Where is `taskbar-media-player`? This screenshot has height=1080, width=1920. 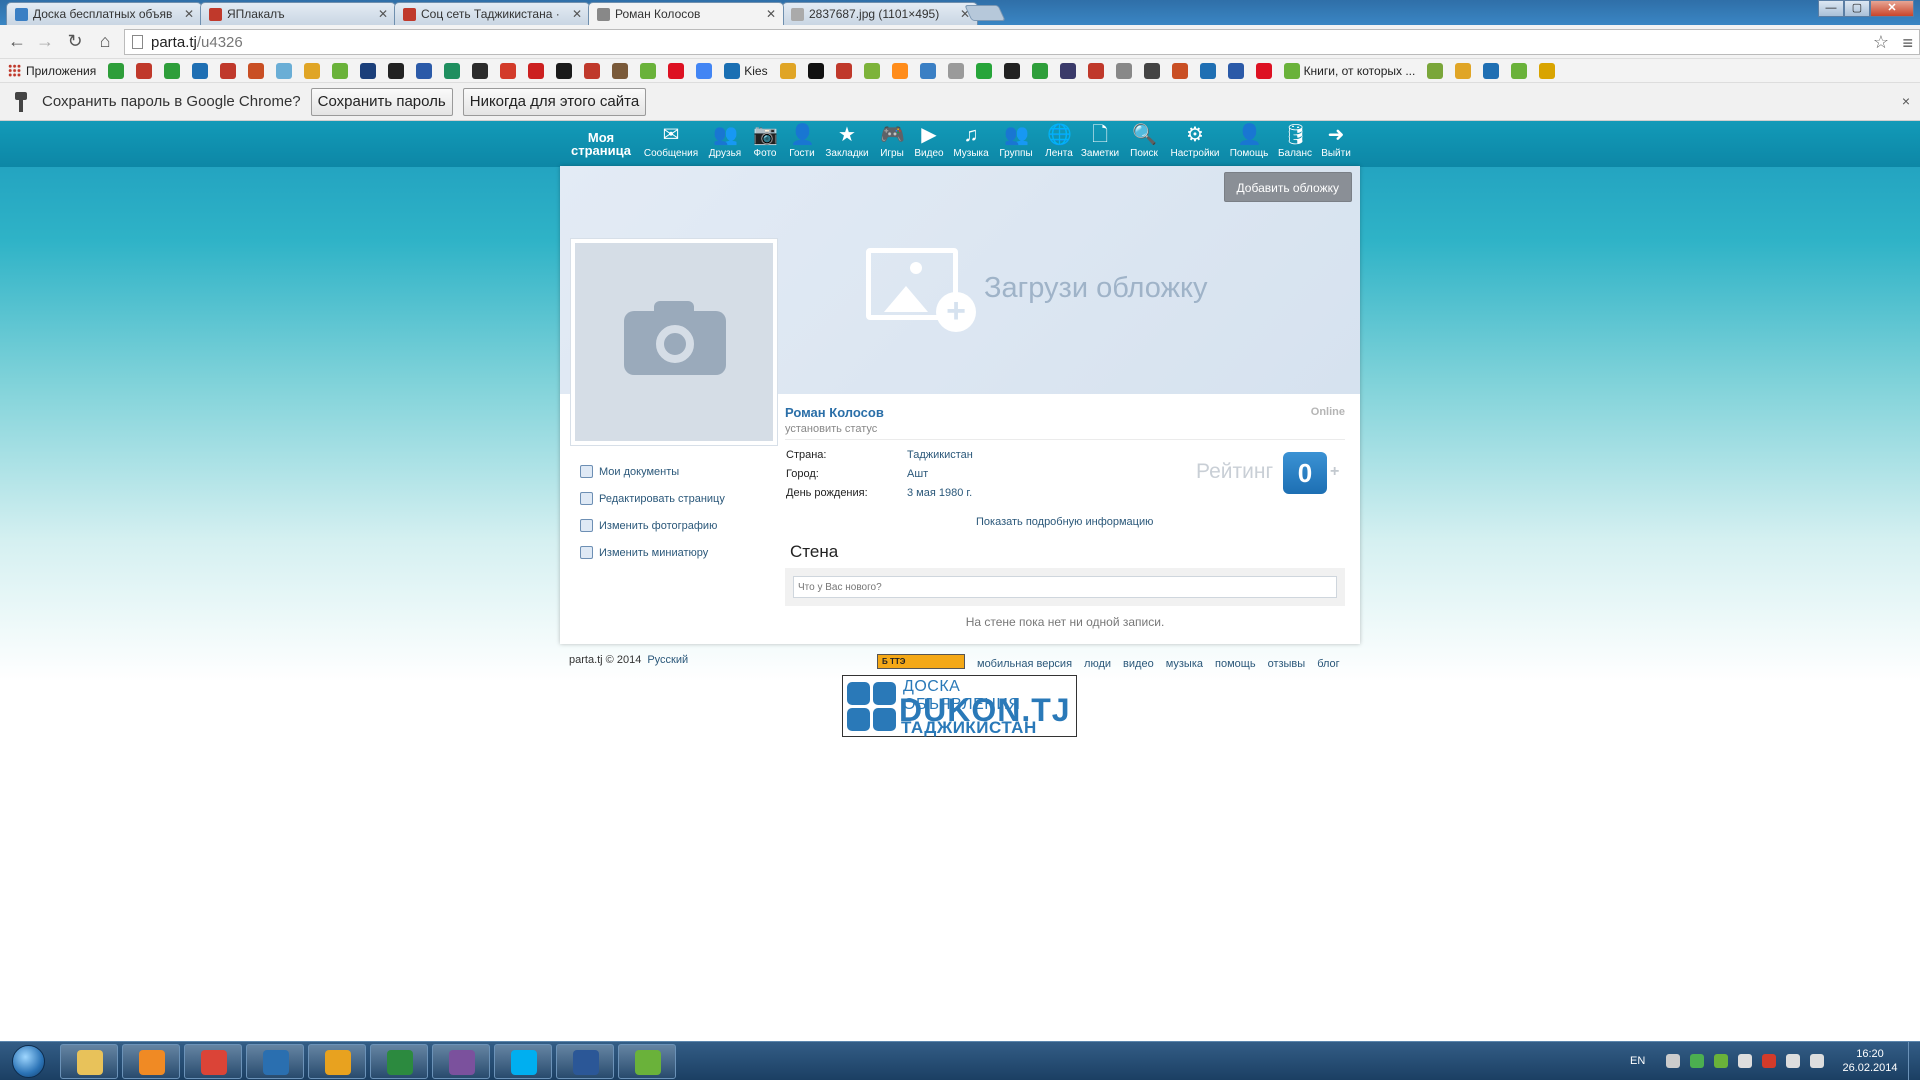
taskbar-media-player is located at coordinates (151, 1061).